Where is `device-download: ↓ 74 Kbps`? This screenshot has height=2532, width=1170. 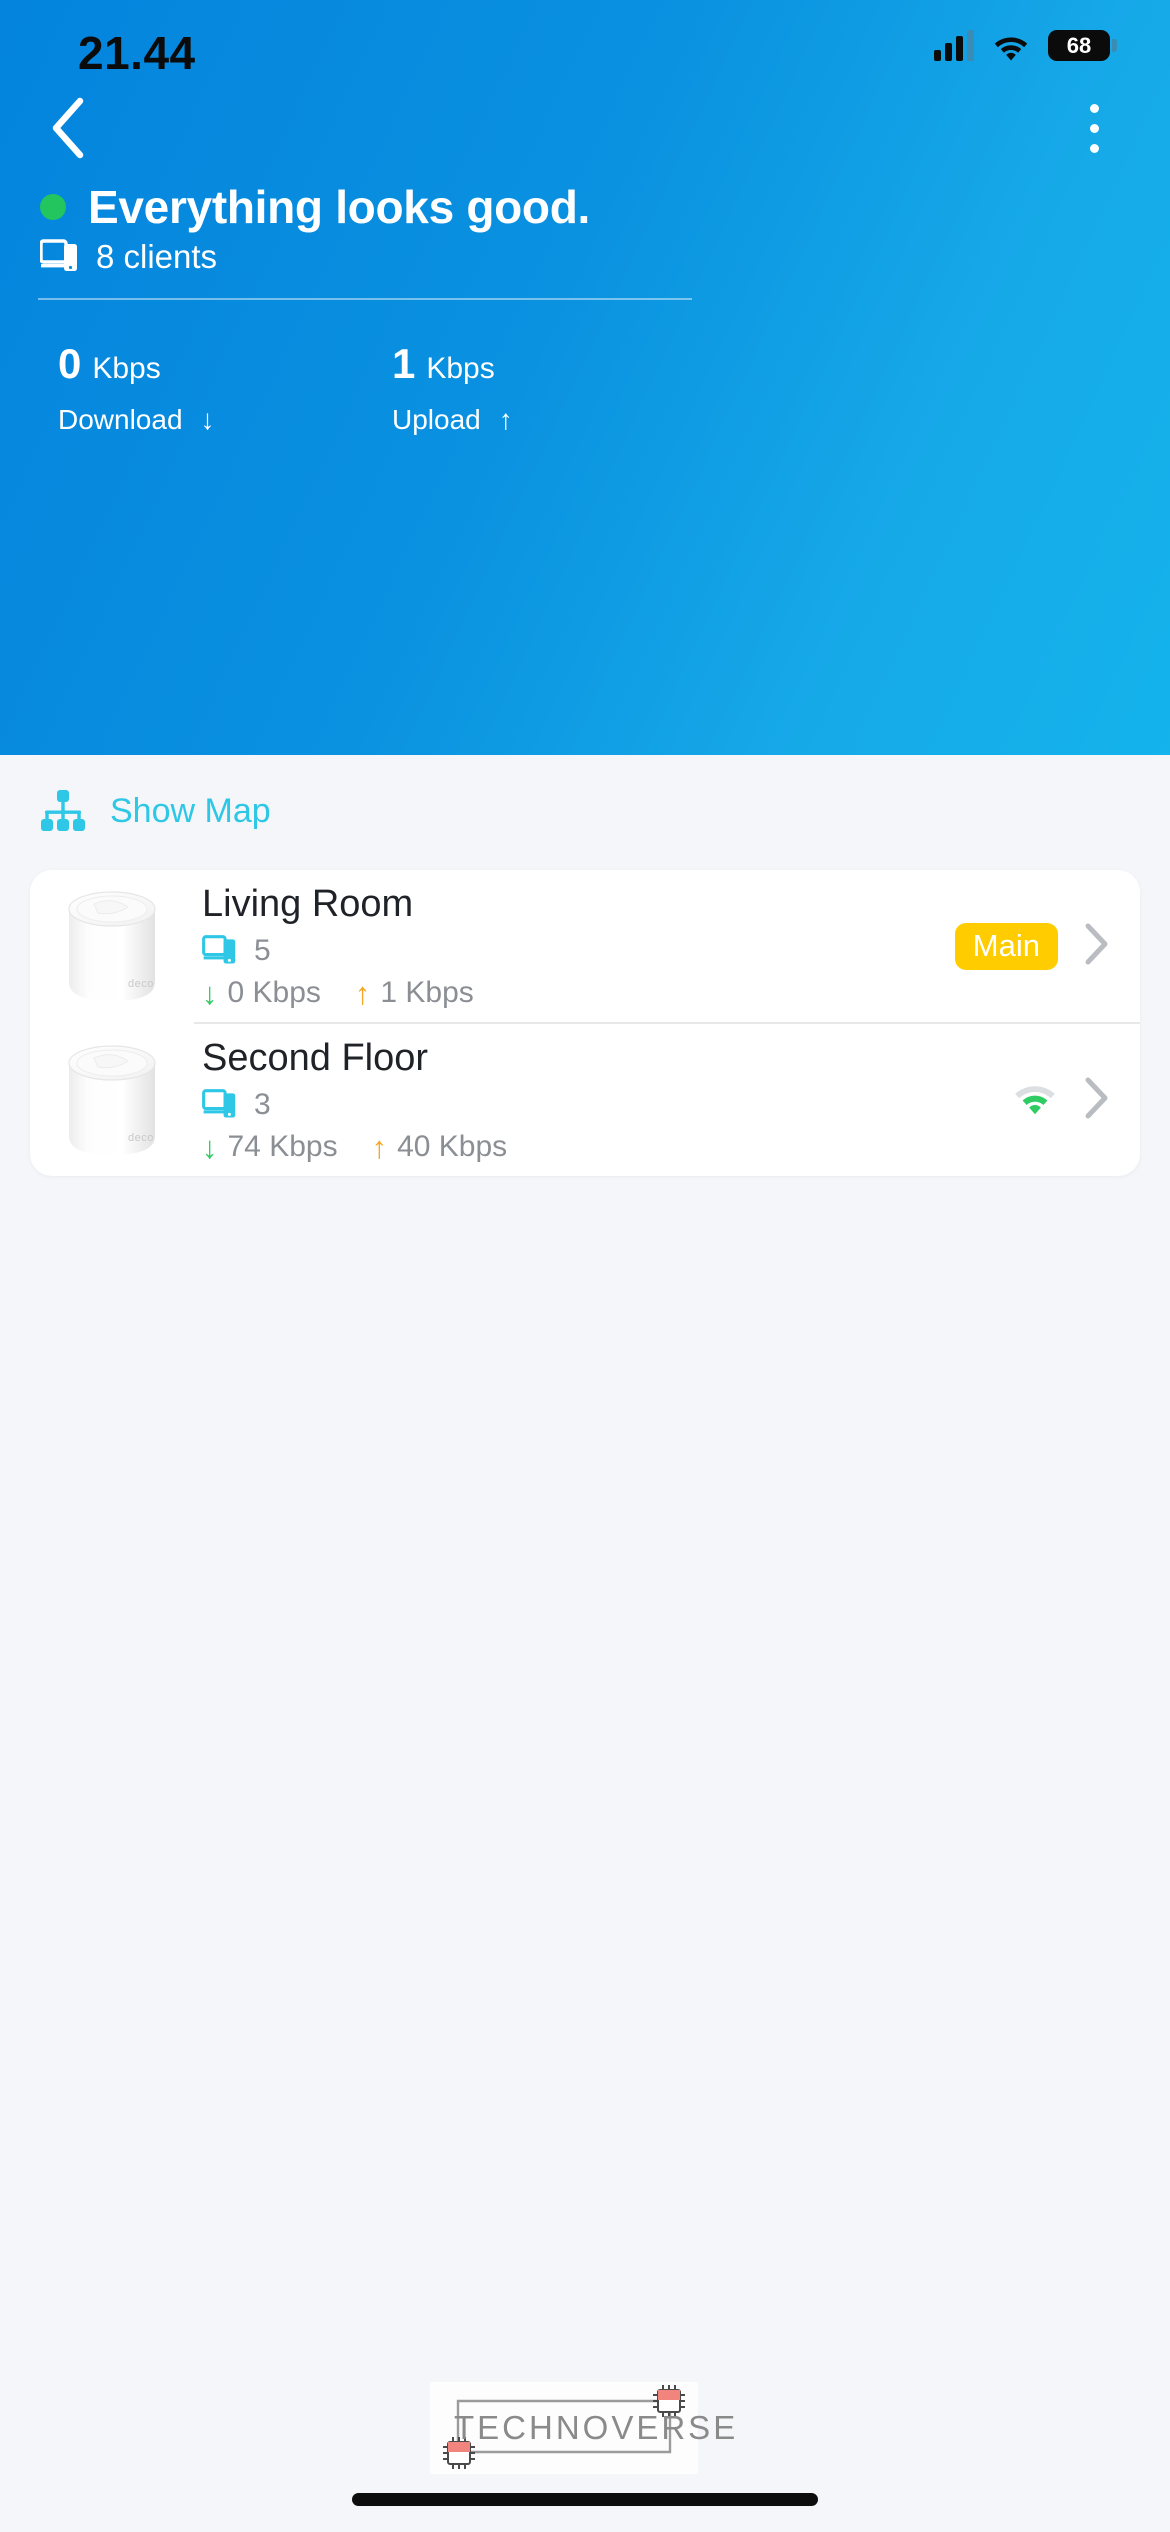 device-download: ↓ 74 Kbps is located at coordinates (270, 1147).